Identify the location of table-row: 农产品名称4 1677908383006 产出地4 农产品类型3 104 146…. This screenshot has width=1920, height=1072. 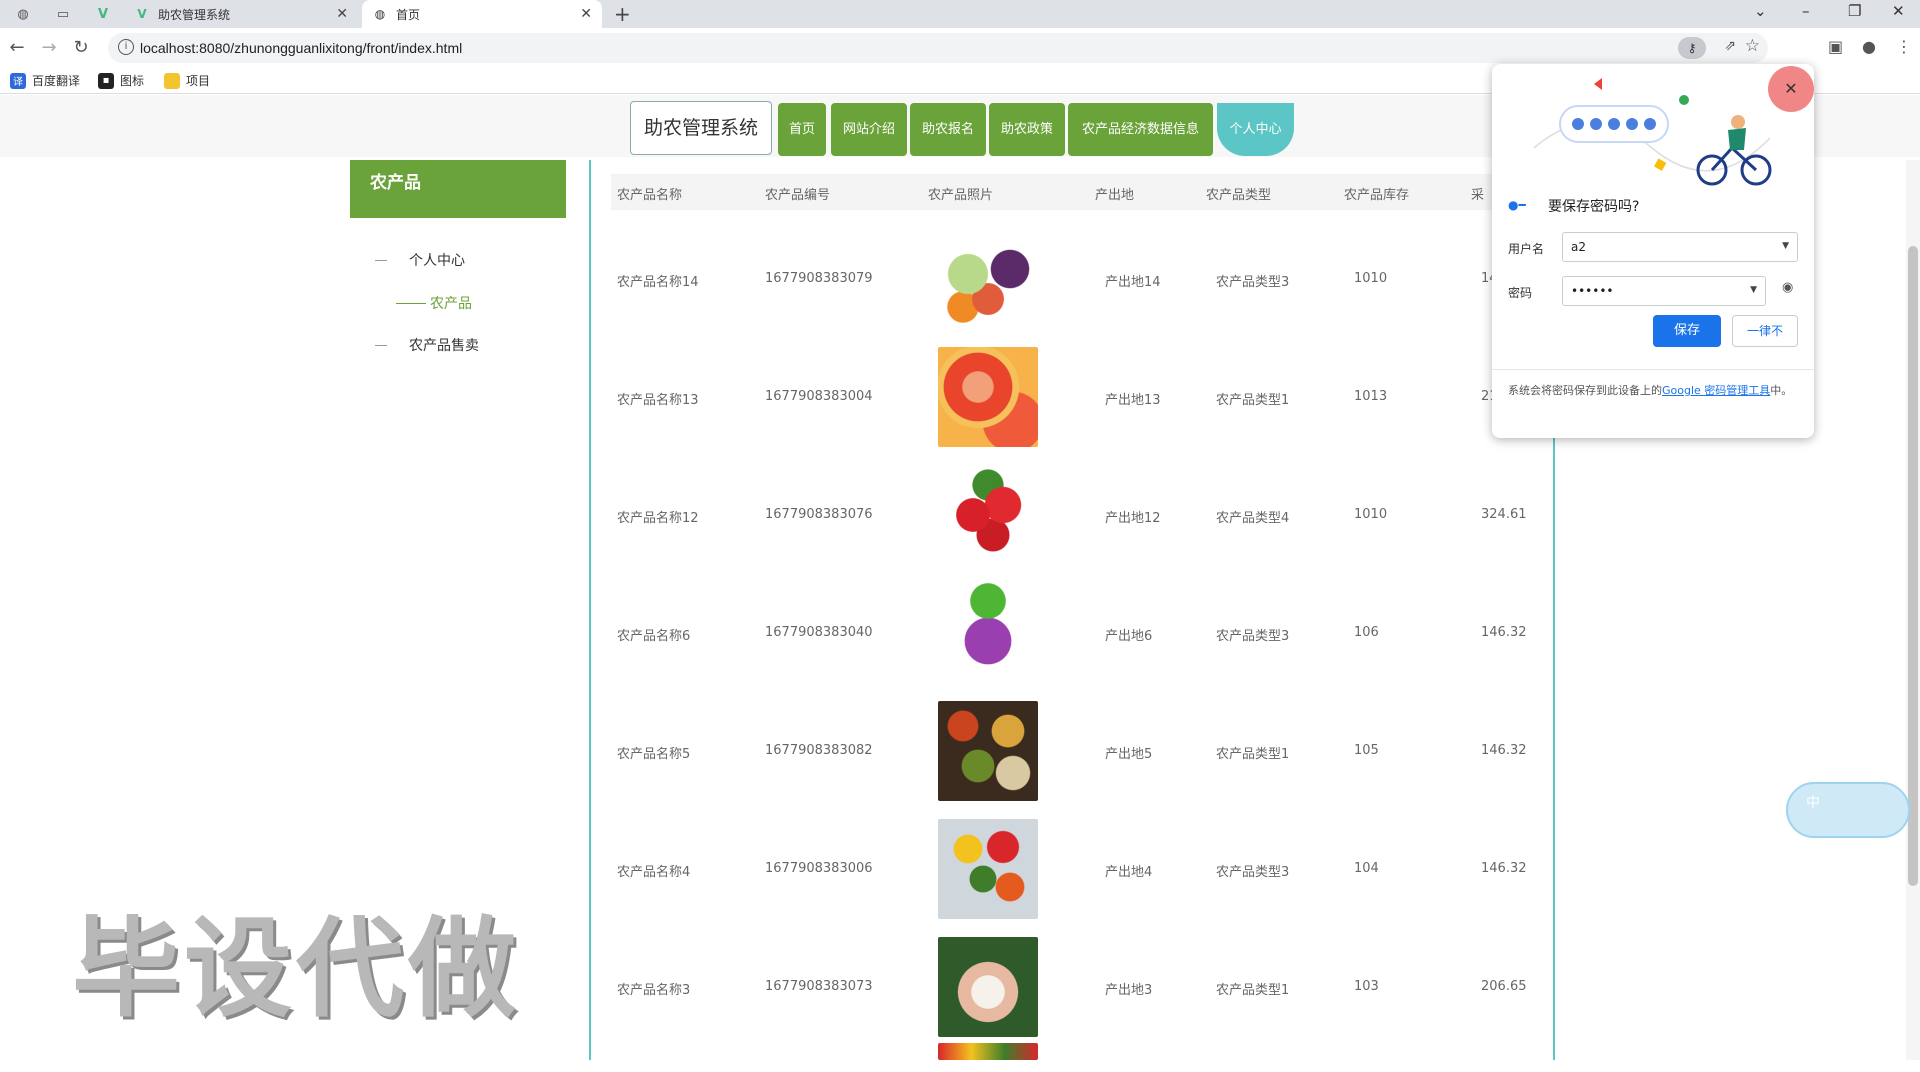
(1072, 869).